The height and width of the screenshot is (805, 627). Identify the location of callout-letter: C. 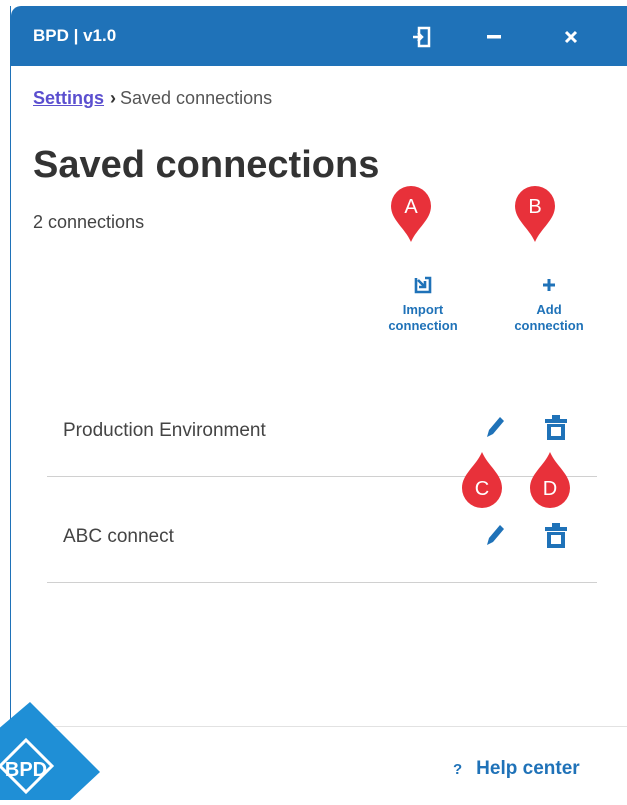
(482, 489).